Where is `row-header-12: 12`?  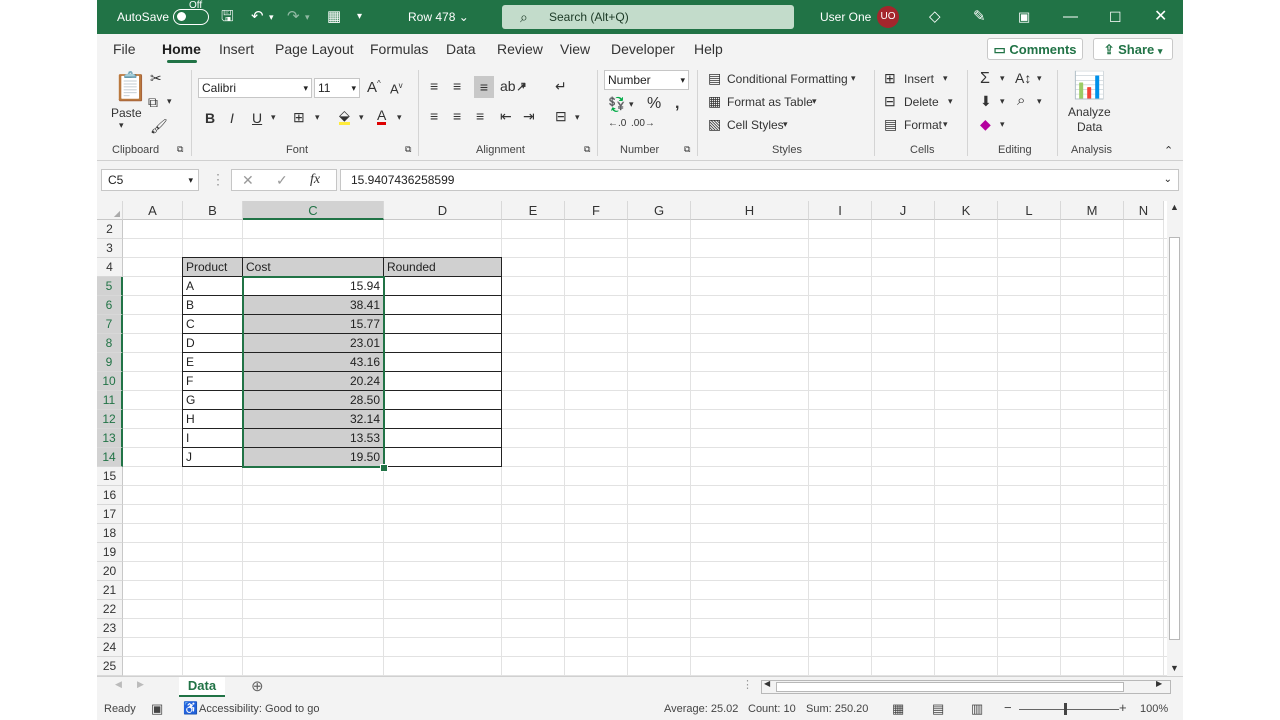 row-header-12: 12 is located at coordinates (110, 419).